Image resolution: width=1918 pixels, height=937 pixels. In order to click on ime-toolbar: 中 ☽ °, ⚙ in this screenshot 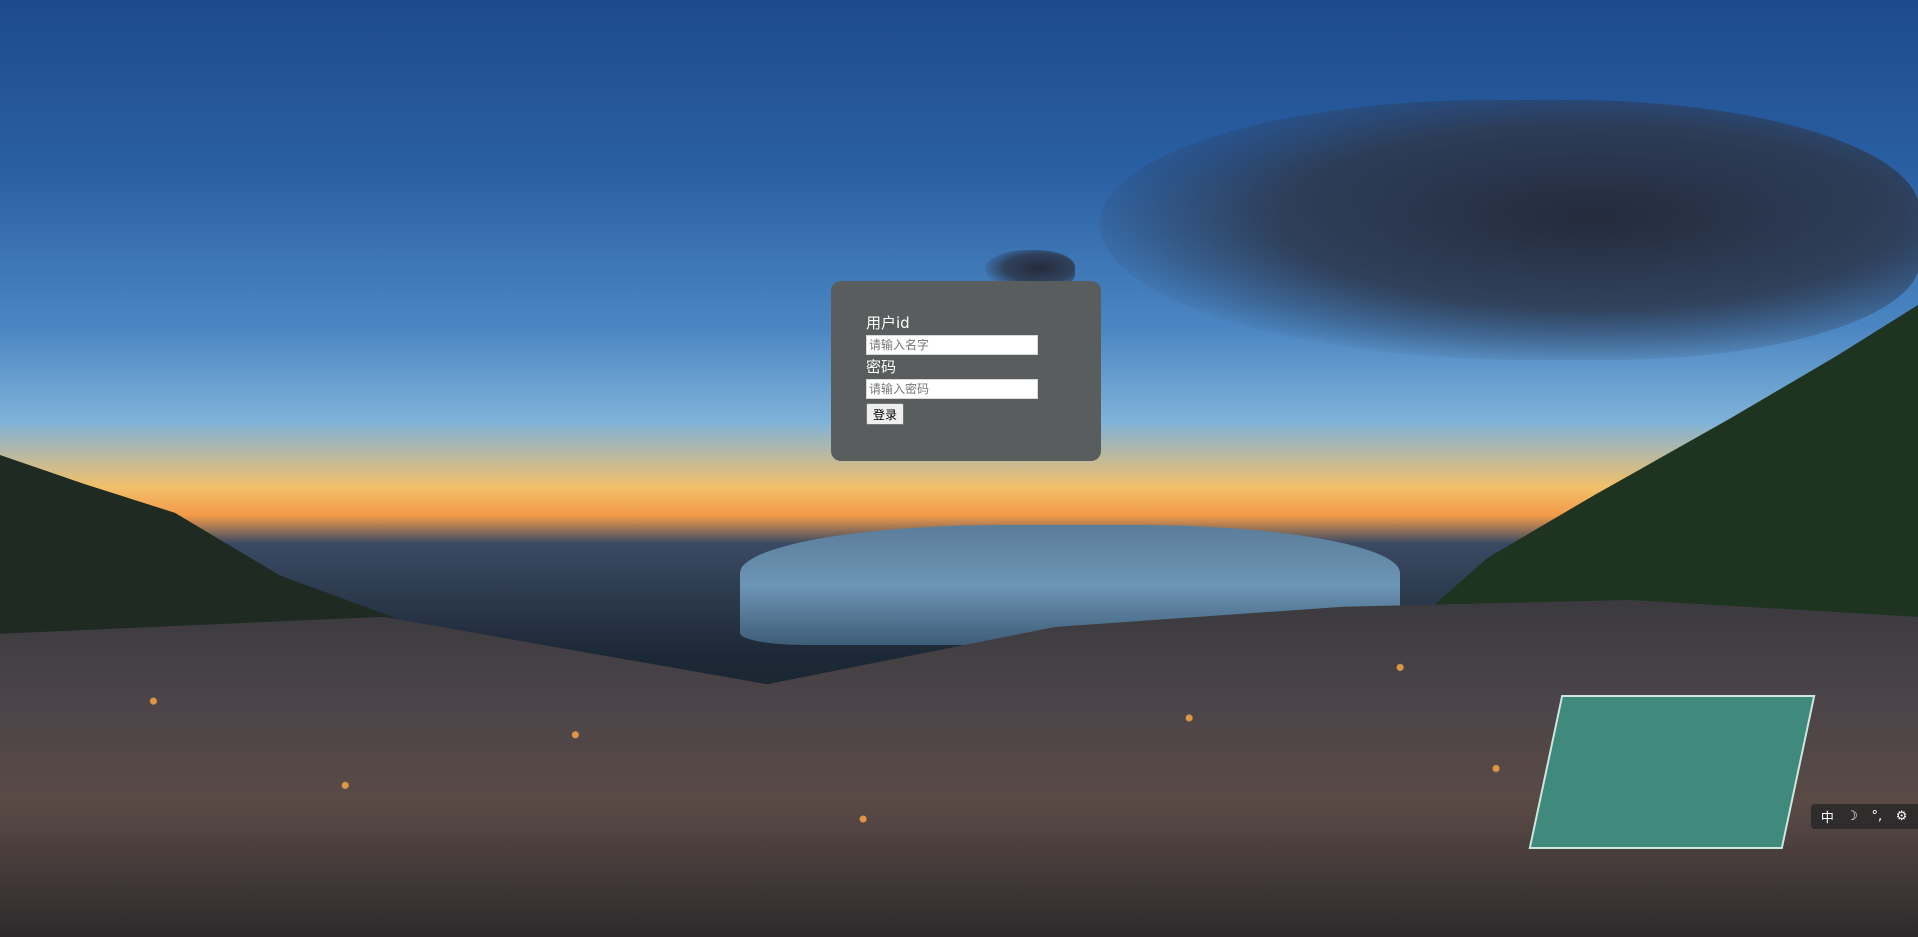, I will do `click(1864, 816)`.